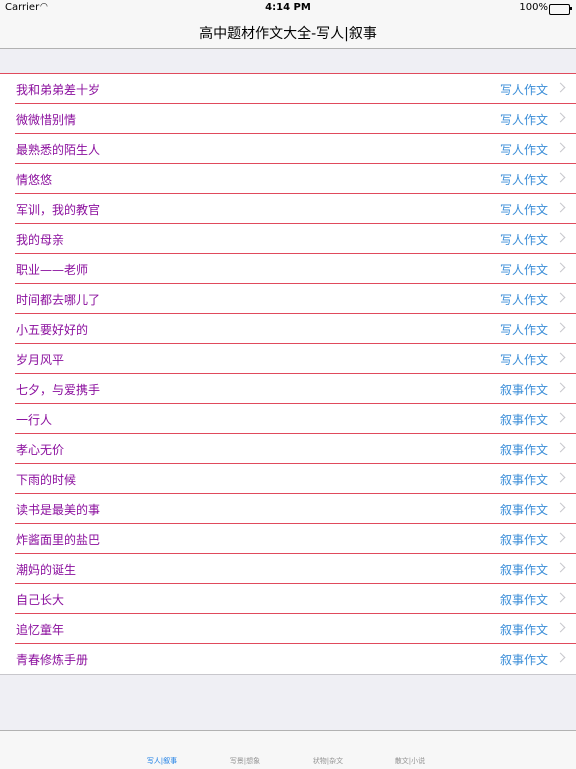  I want to click on list-item: 情悠悠 写人作文, so click(295, 179).